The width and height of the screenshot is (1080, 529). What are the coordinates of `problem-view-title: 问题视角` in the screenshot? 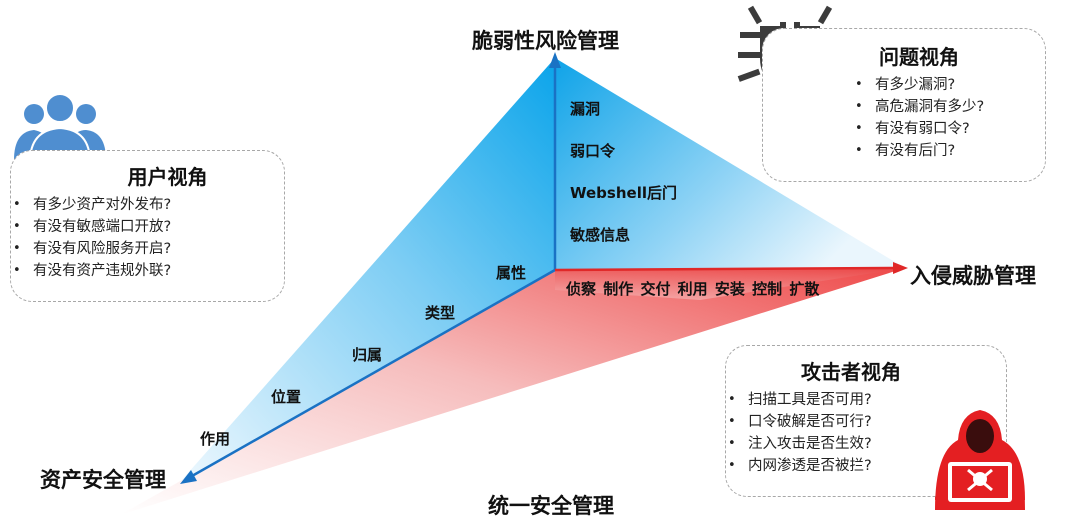 It's located at (919, 57).